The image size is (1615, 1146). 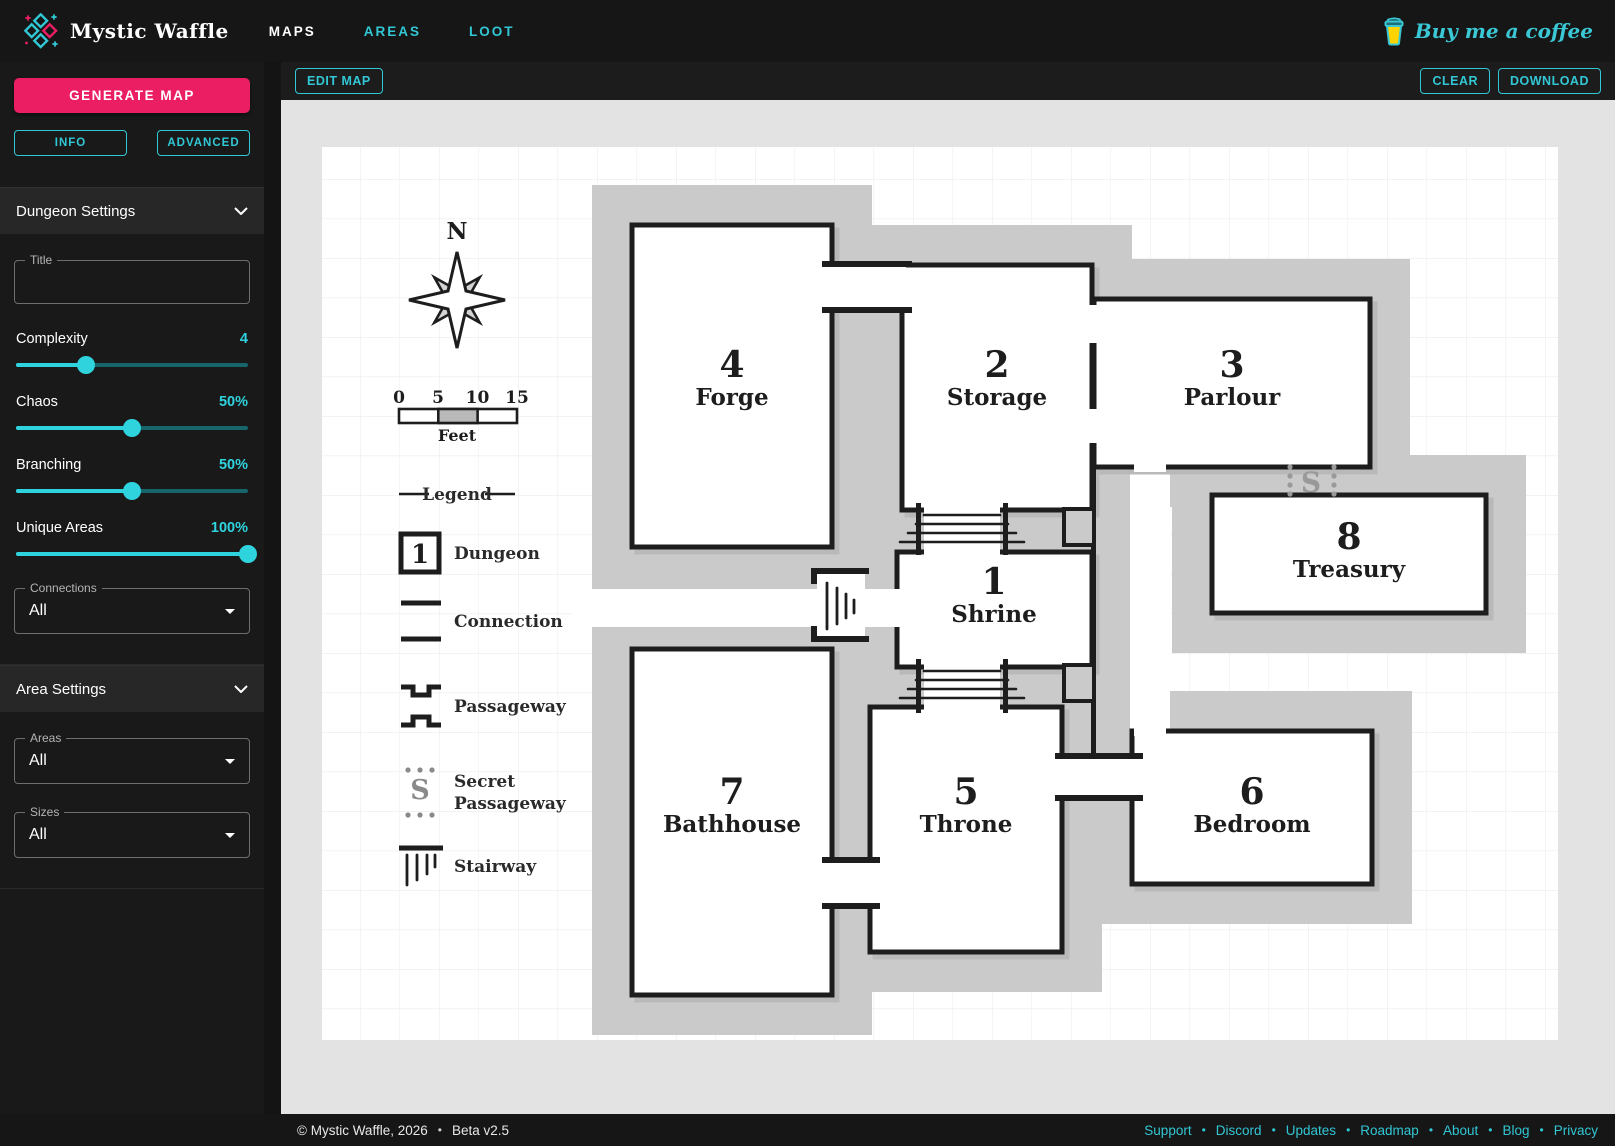 What do you see at coordinates (478, 398) in the screenshot?
I see `svg-text: 10` at bounding box center [478, 398].